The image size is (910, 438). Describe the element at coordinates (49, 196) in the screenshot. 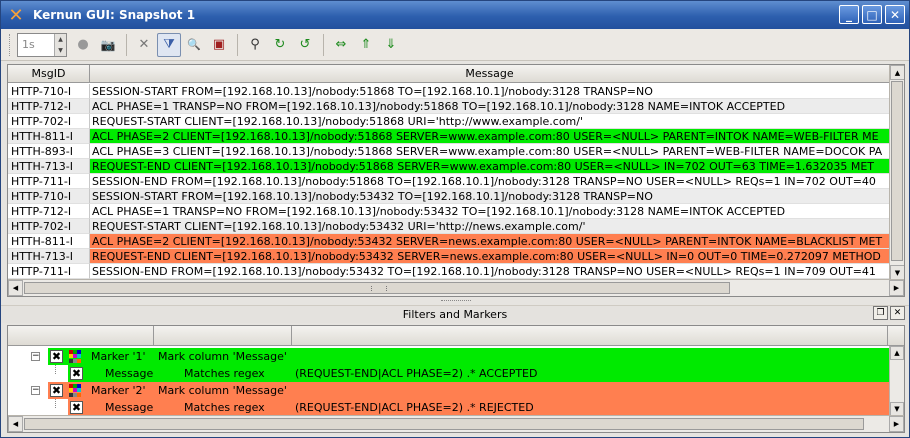

I see `cell-msgid: HTTP-710-I` at that location.